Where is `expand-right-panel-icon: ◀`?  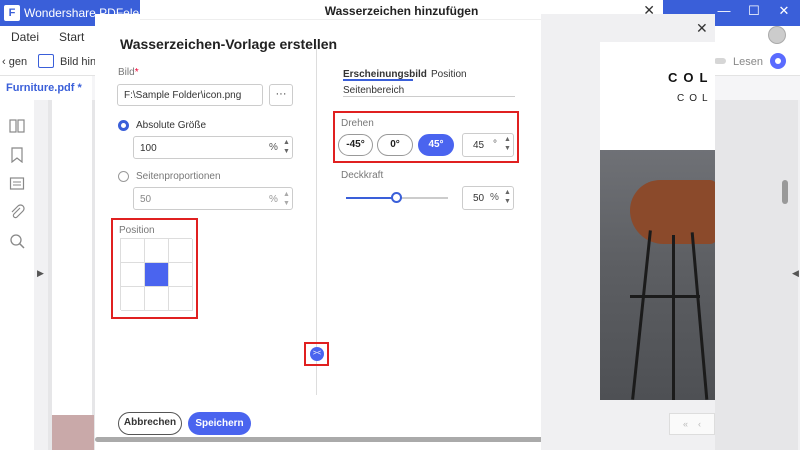
expand-right-panel-icon: ◀ is located at coordinates (795, 273).